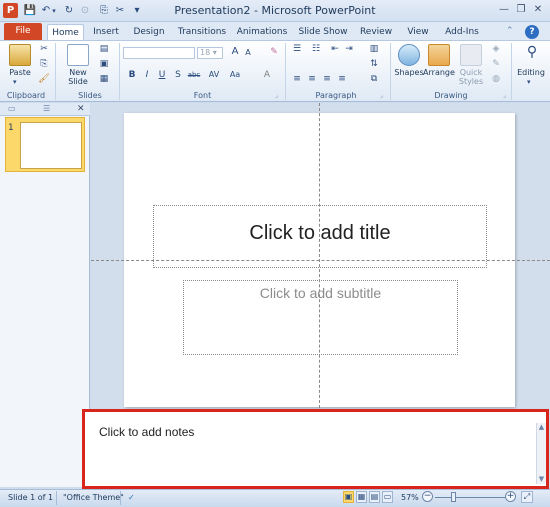  Describe the element at coordinates (104, 49) in the screenshot. I see `layout-icon: ▤` at that location.